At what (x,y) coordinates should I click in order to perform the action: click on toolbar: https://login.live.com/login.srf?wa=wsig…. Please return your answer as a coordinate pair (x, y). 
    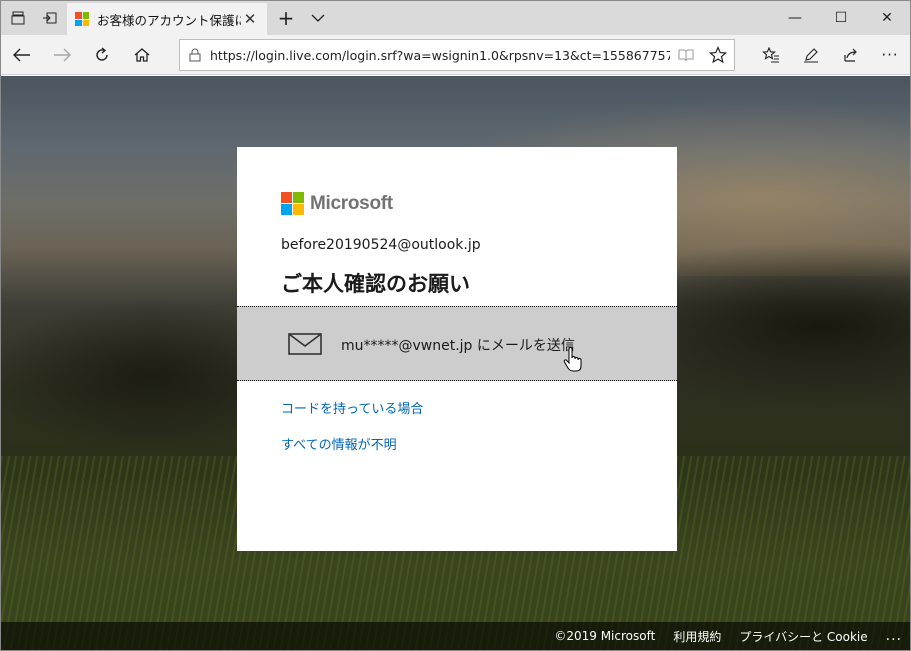
    Looking at the image, I should click on (455, 55).